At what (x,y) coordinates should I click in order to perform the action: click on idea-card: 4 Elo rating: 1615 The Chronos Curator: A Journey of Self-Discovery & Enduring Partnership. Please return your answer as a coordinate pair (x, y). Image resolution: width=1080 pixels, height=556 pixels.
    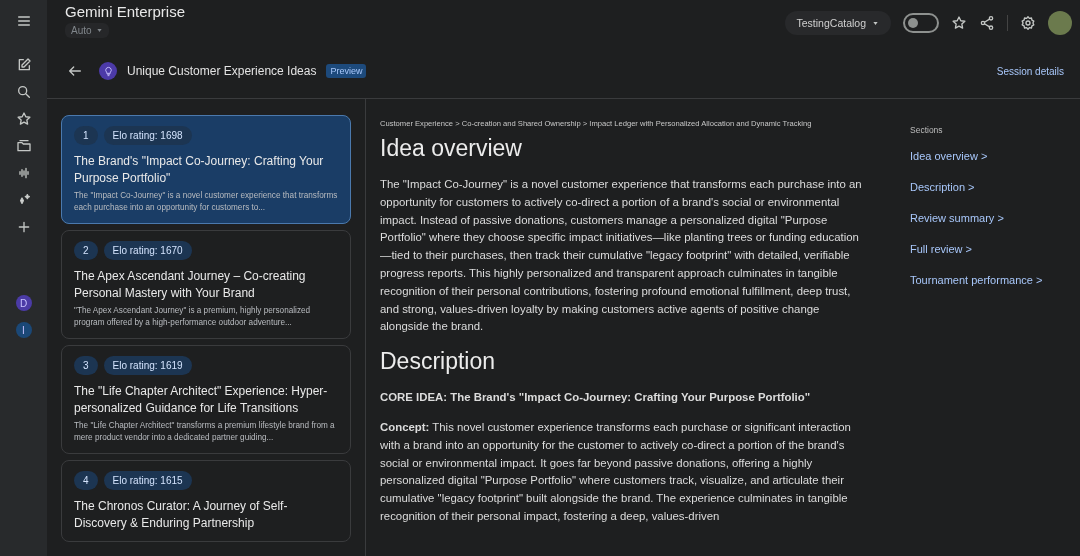
    Looking at the image, I should click on (206, 501).